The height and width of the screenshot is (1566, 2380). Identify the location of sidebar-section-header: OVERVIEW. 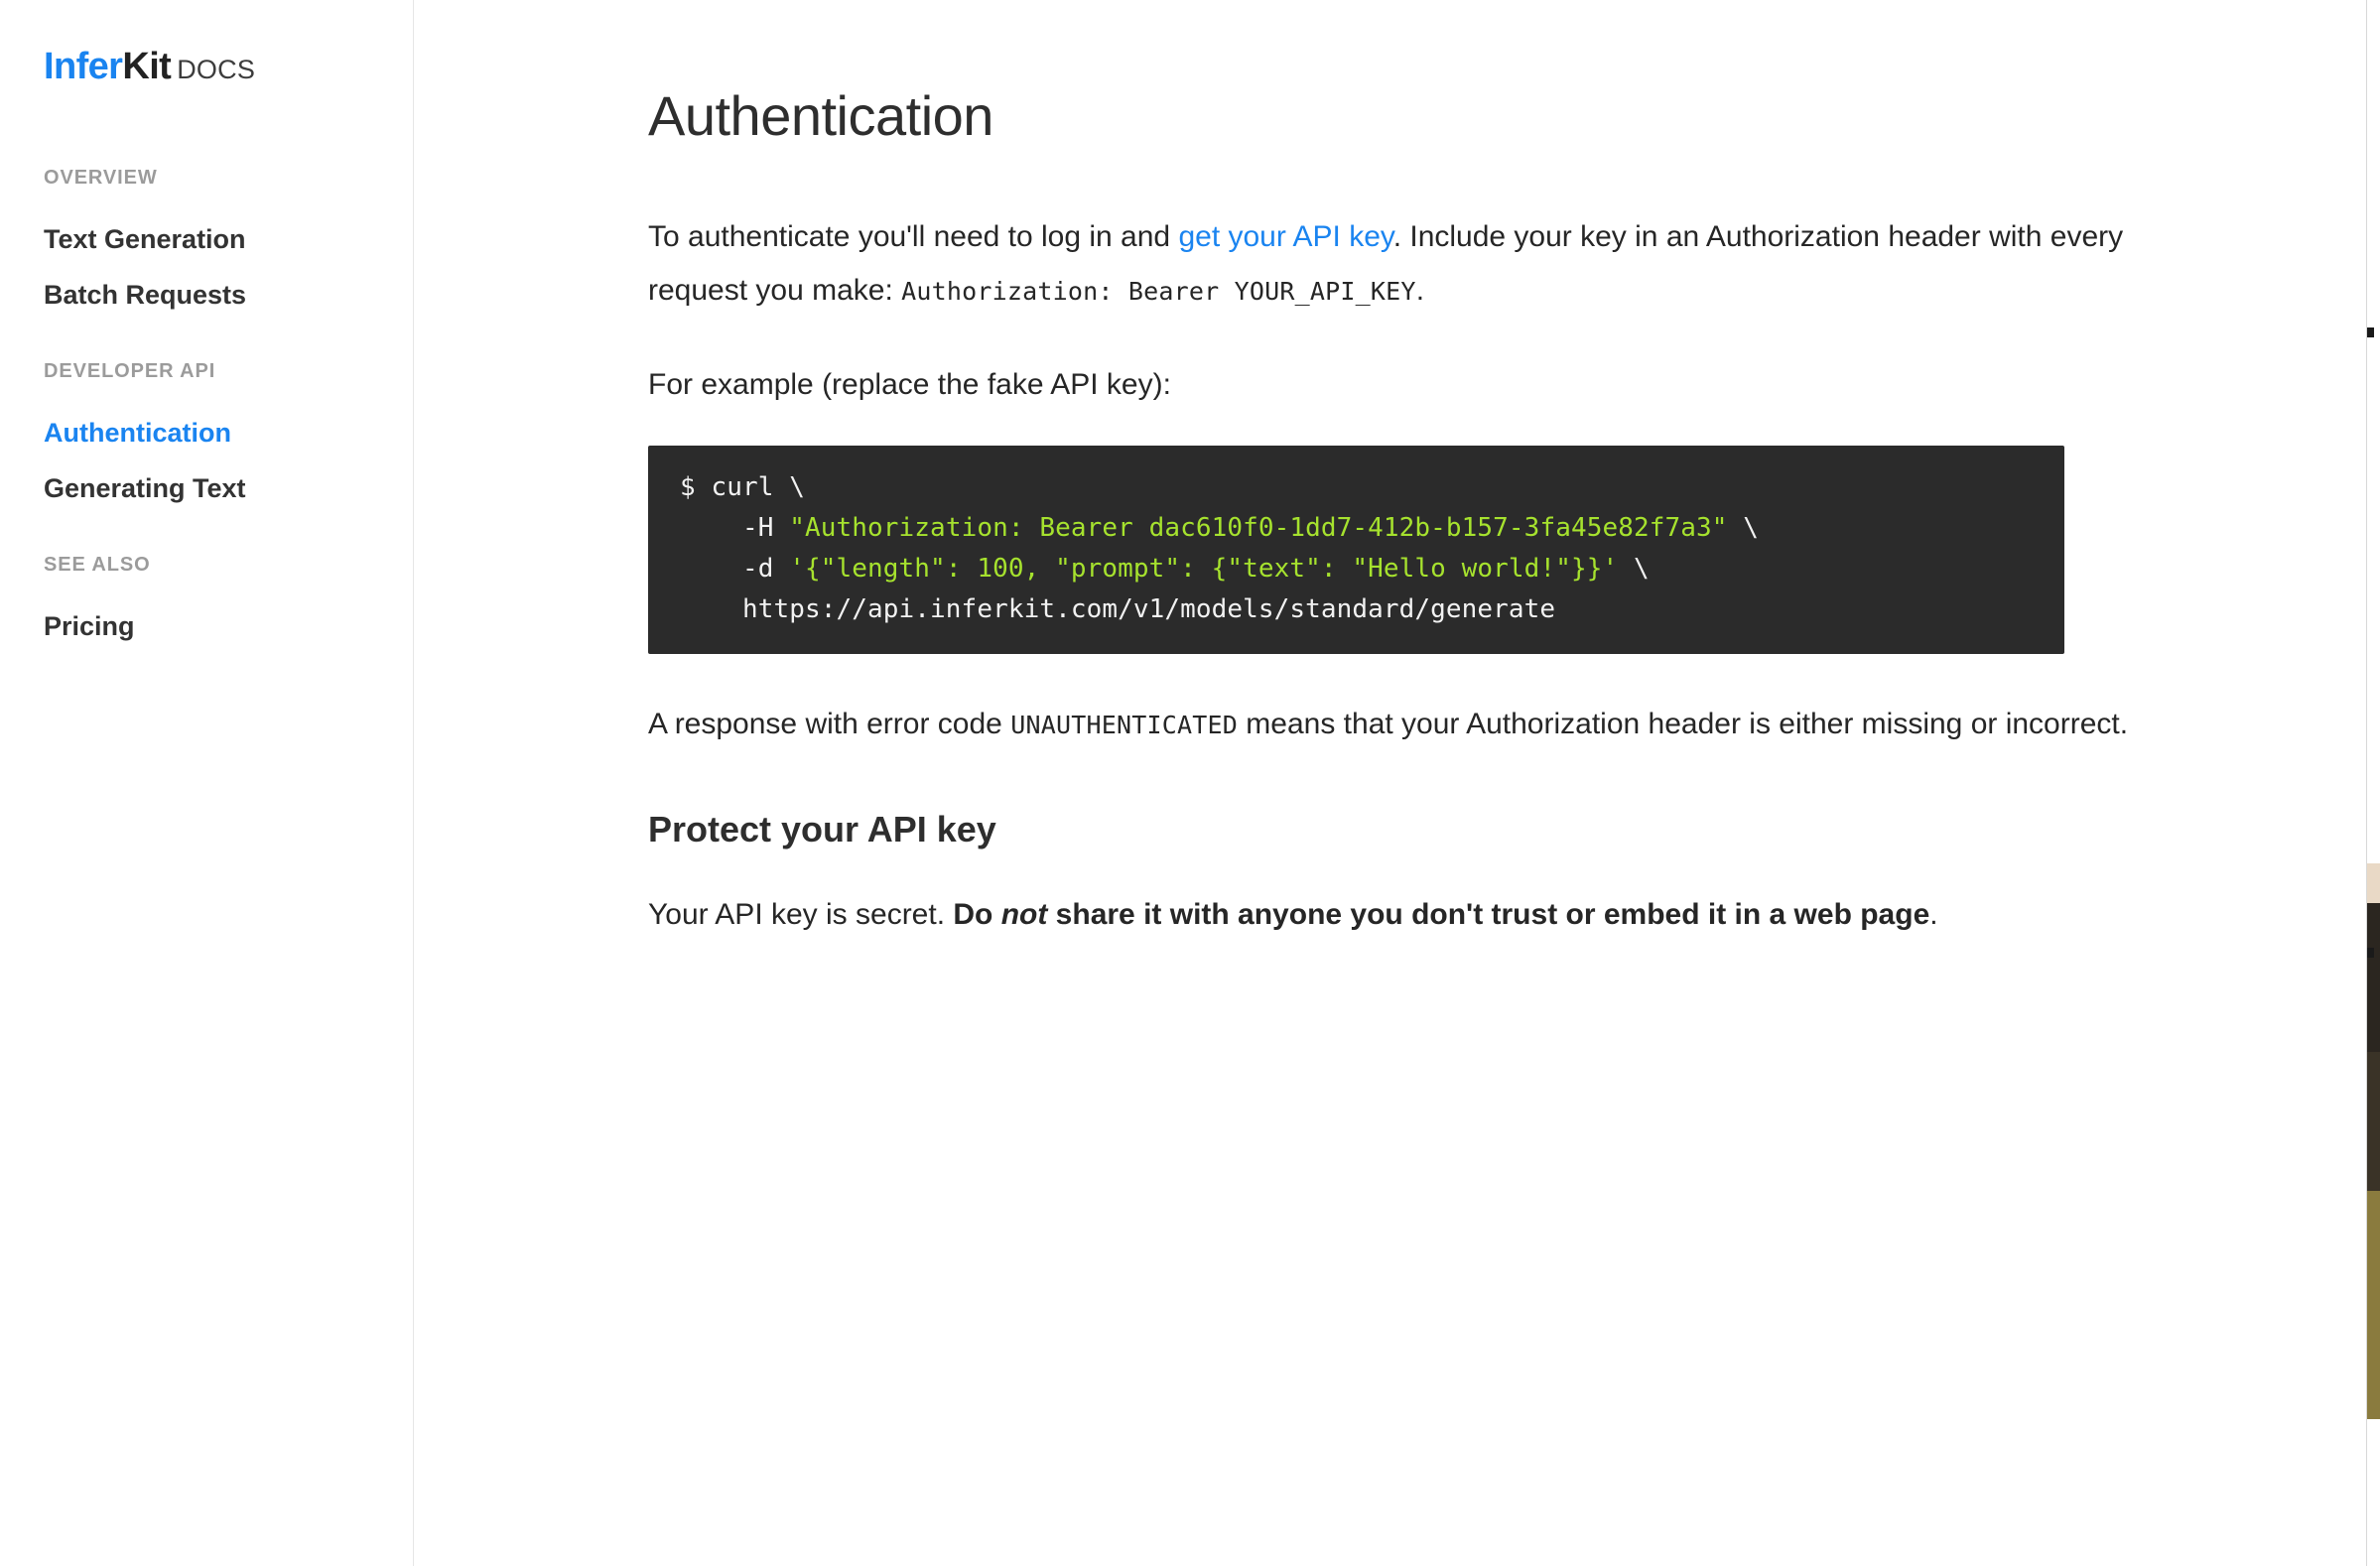
(101, 178).